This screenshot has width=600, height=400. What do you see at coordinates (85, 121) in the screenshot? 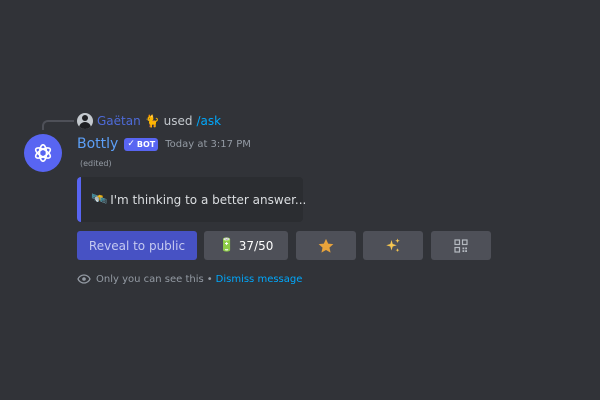
I see `reply-user-avatar` at bounding box center [85, 121].